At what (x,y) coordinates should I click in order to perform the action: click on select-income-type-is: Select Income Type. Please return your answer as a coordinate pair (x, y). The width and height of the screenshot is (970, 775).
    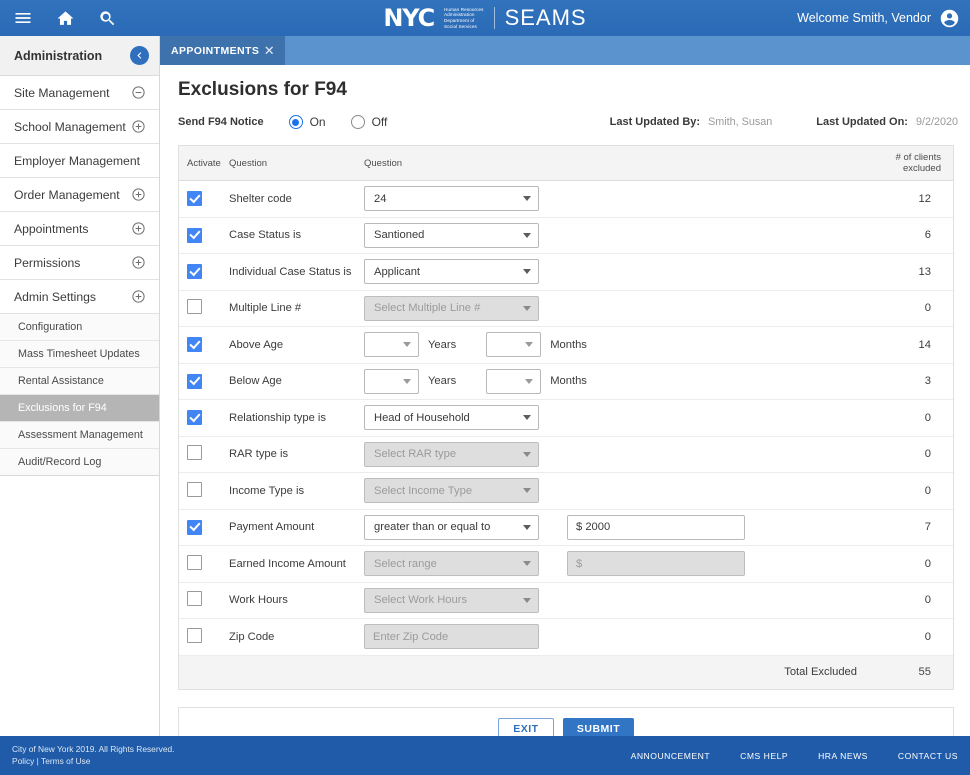
    Looking at the image, I should click on (451, 491).